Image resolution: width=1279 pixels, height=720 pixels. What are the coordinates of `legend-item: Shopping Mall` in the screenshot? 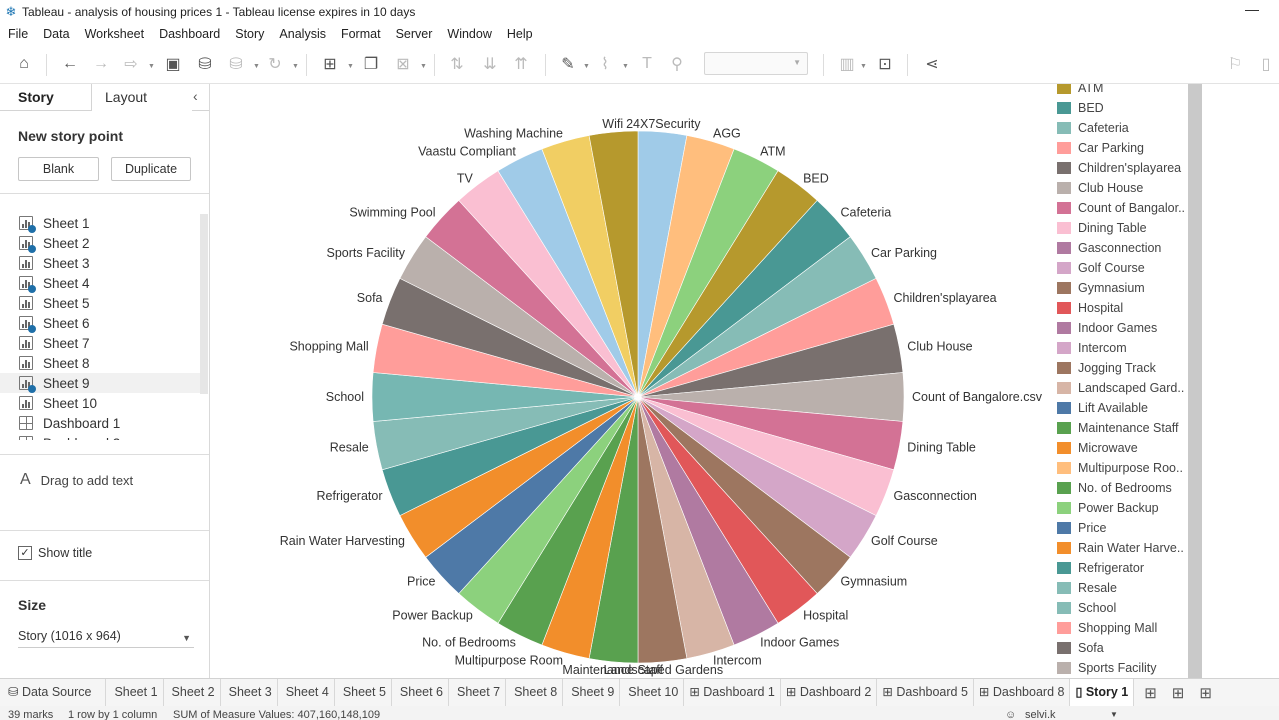 It's located at (1107, 628).